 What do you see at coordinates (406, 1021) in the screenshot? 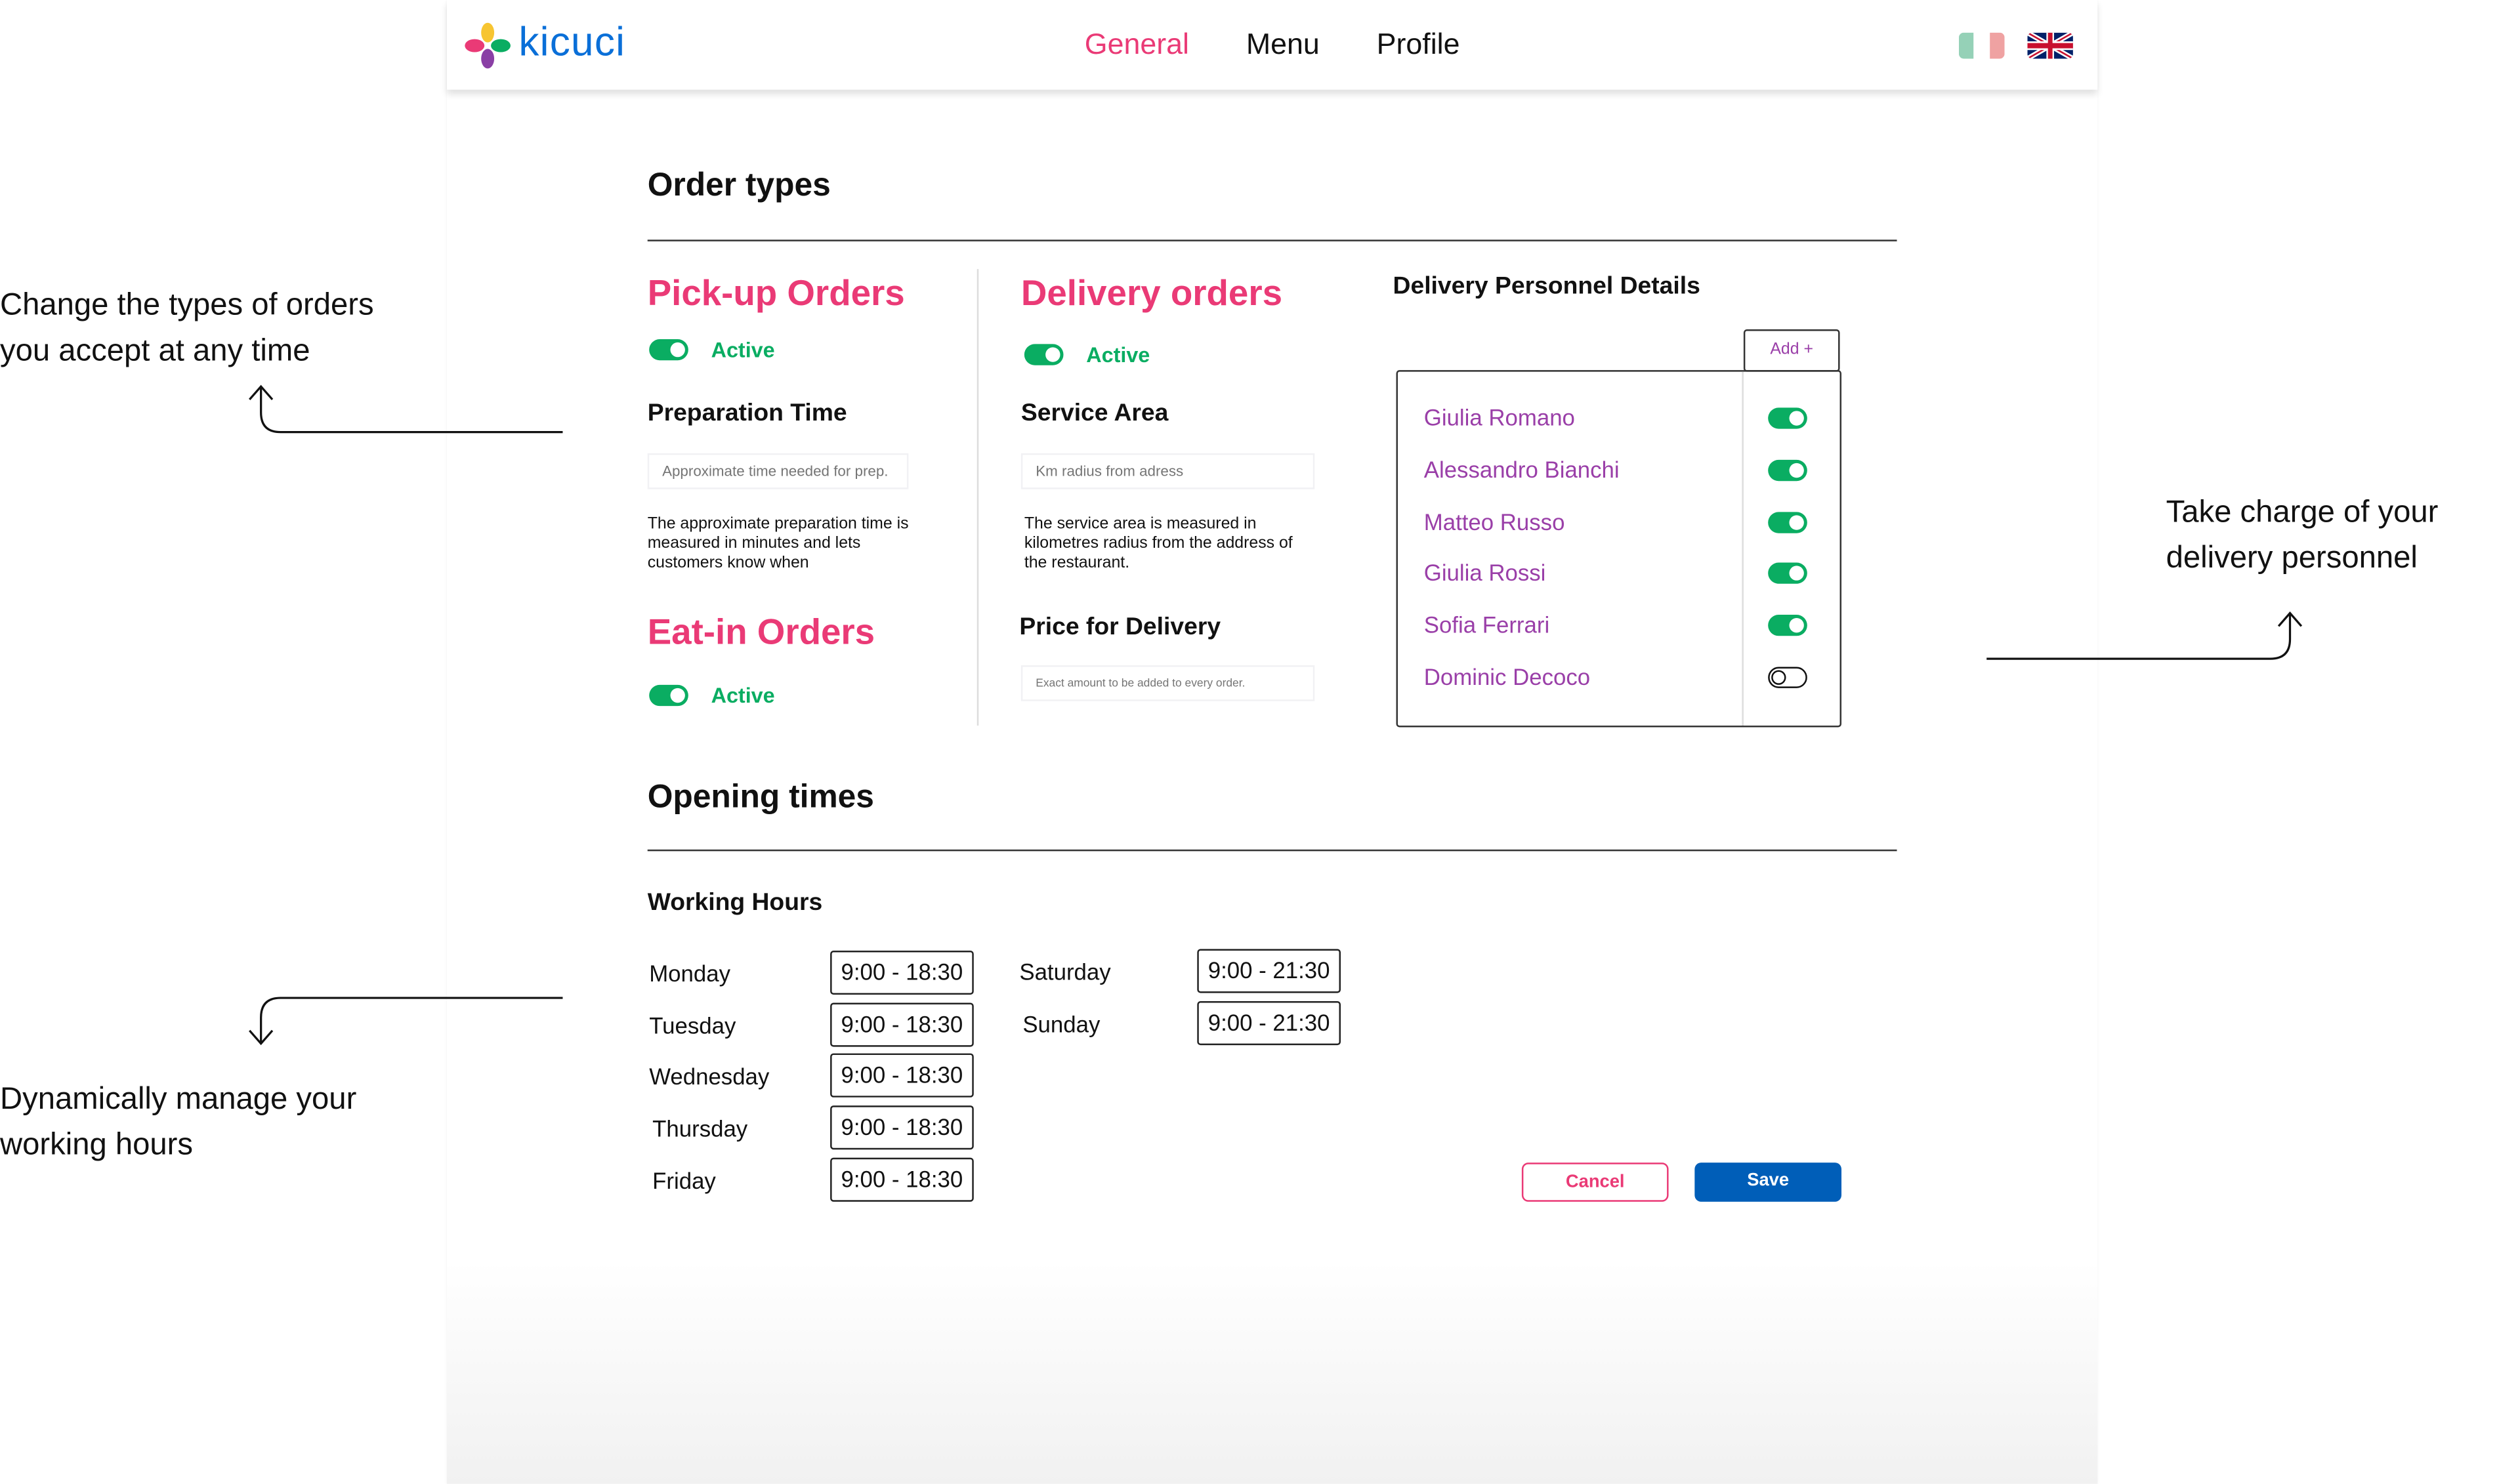
I see `arrow-down-icon` at bounding box center [406, 1021].